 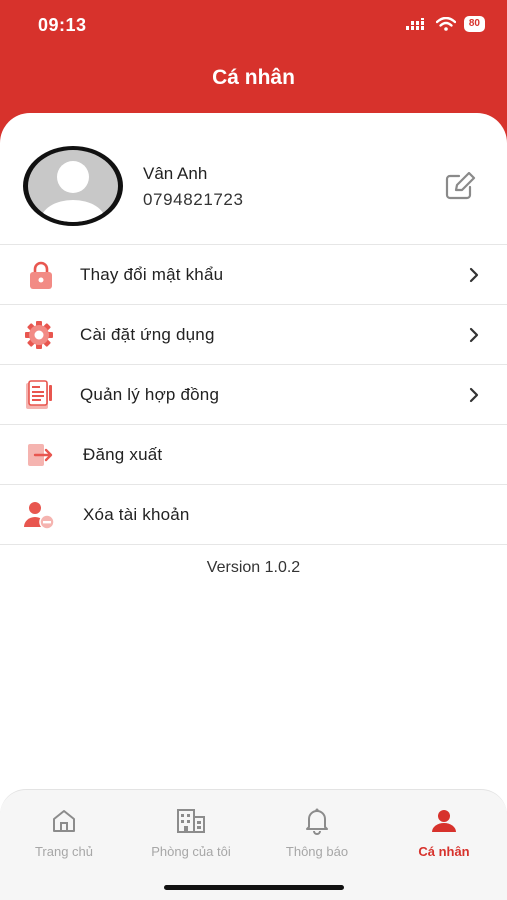 What do you see at coordinates (152, 274) in the screenshot?
I see `menu-label-change-password: Thay đổi mật khẩu` at bounding box center [152, 274].